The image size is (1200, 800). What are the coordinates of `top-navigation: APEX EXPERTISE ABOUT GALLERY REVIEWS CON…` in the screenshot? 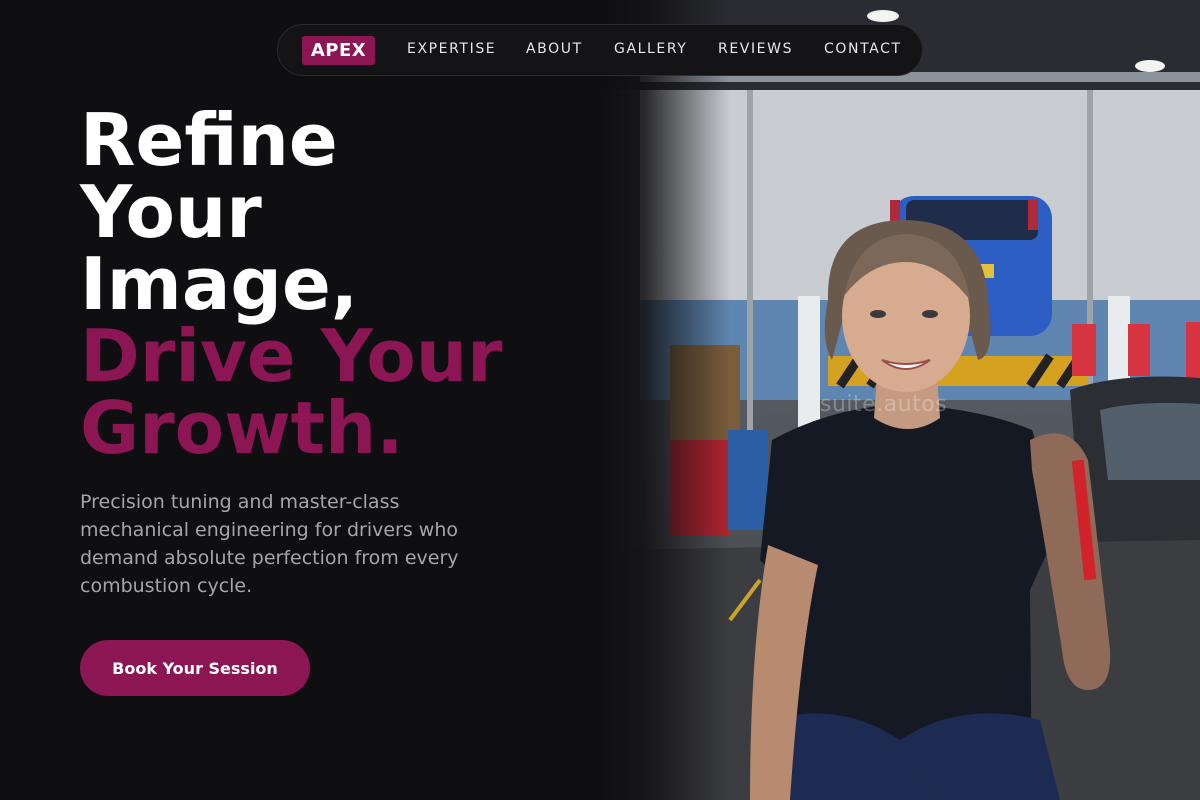 It's located at (600, 50).